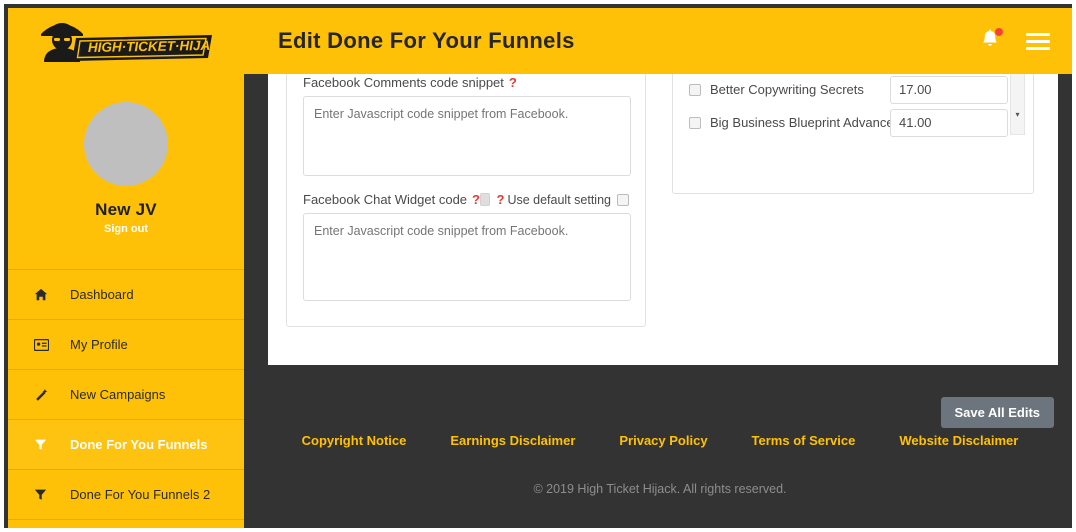 This screenshot has height=532, width=1076. What do you see at coordinates (45, 295) in the screenshot?
I see `home-icon` at bounding box center [45, 295].